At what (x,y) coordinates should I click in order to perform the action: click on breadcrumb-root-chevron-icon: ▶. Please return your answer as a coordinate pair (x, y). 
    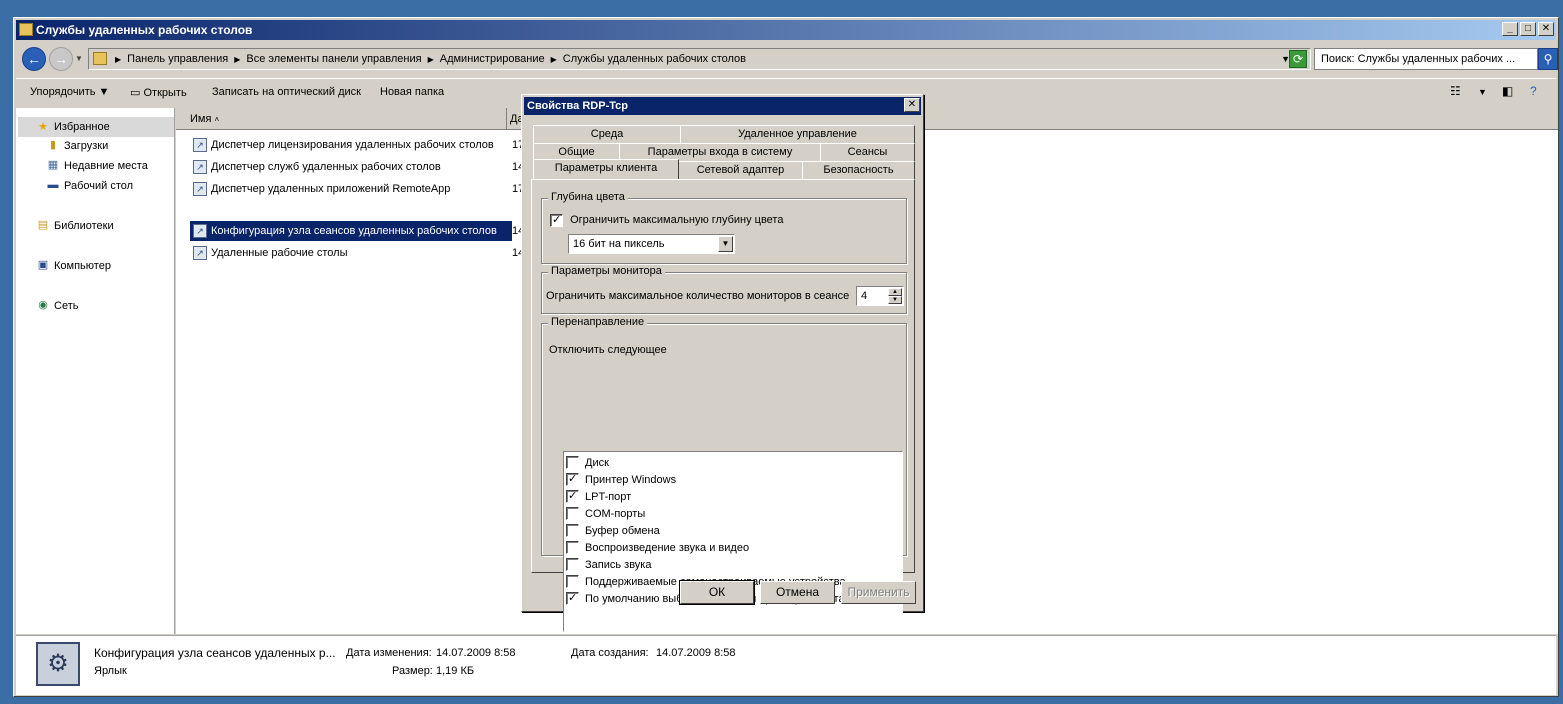
    Looking at the image, I should click on (118, 59).